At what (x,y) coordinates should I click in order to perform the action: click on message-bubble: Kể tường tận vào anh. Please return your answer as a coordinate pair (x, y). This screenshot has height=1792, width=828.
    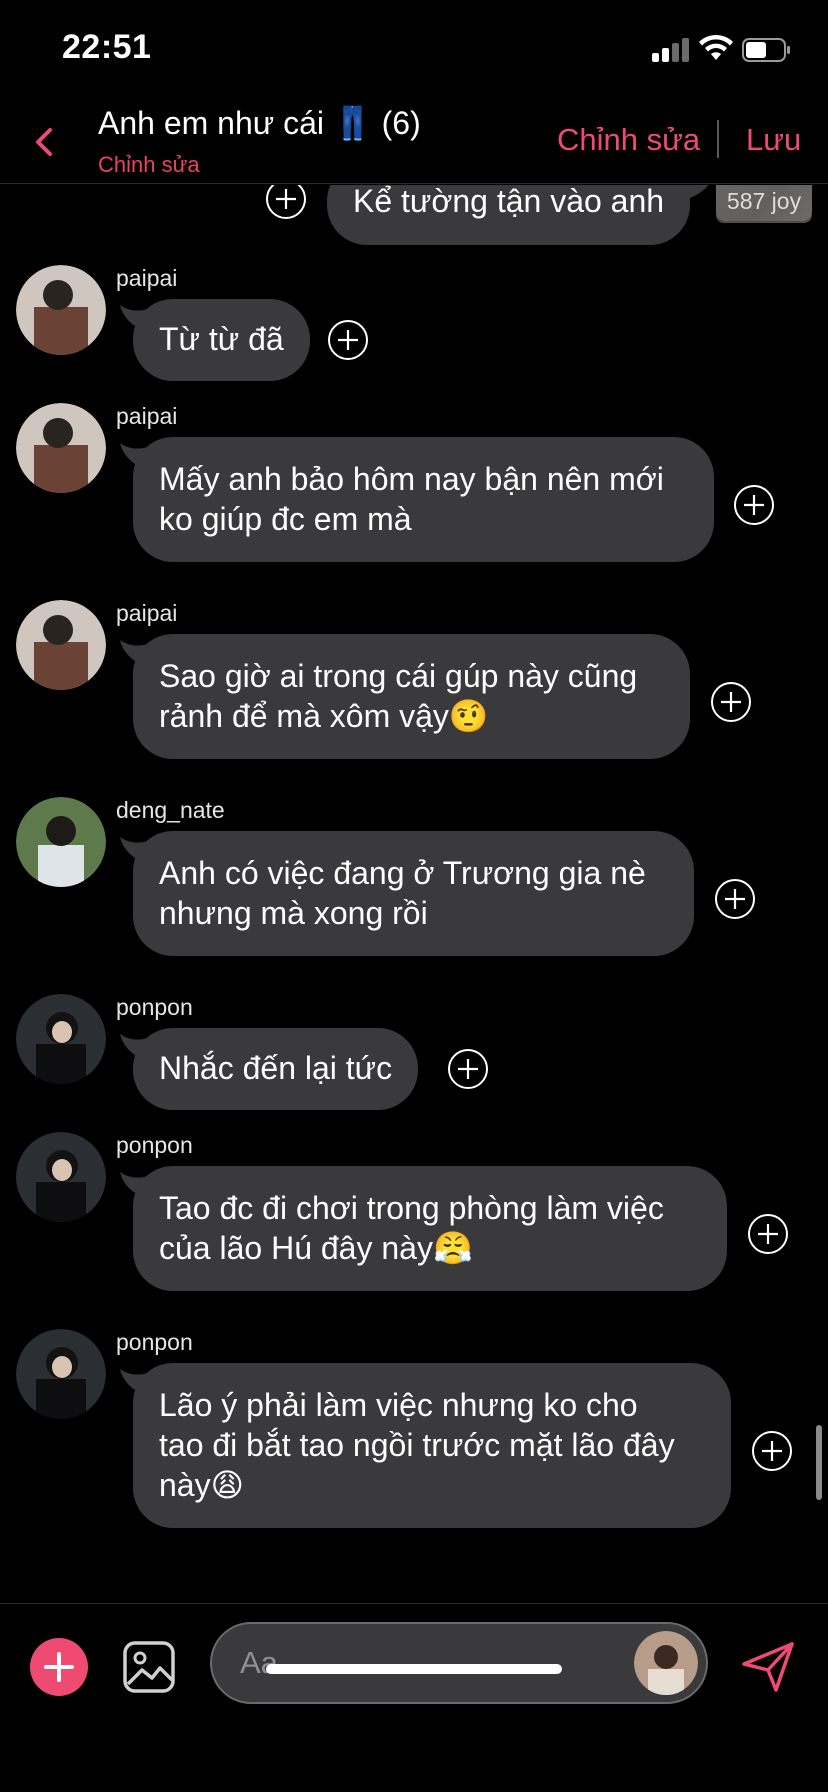
    Looking at the image, I should click on (509, 215).